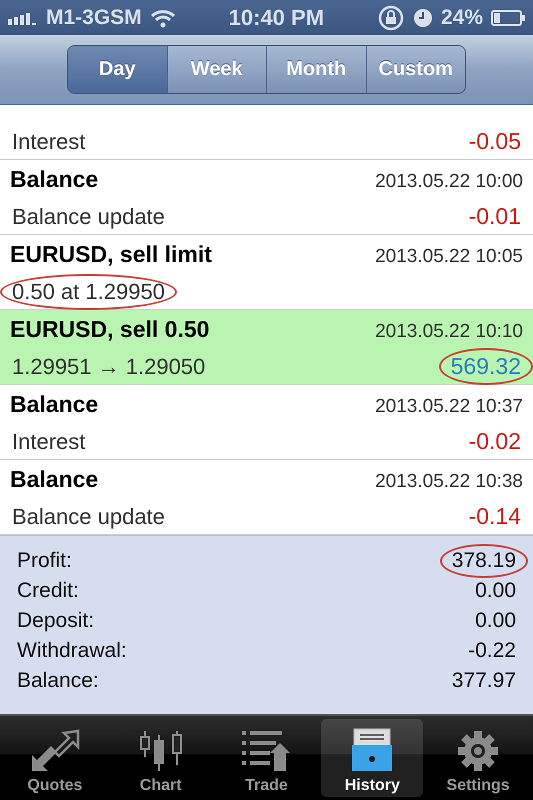 This screenshot has width=533, height=800. What do you see at coordinates (111, 254) in the screenshot?
I see `deal-title: EURUSD, sell limit` at bounding box center [111, 254].